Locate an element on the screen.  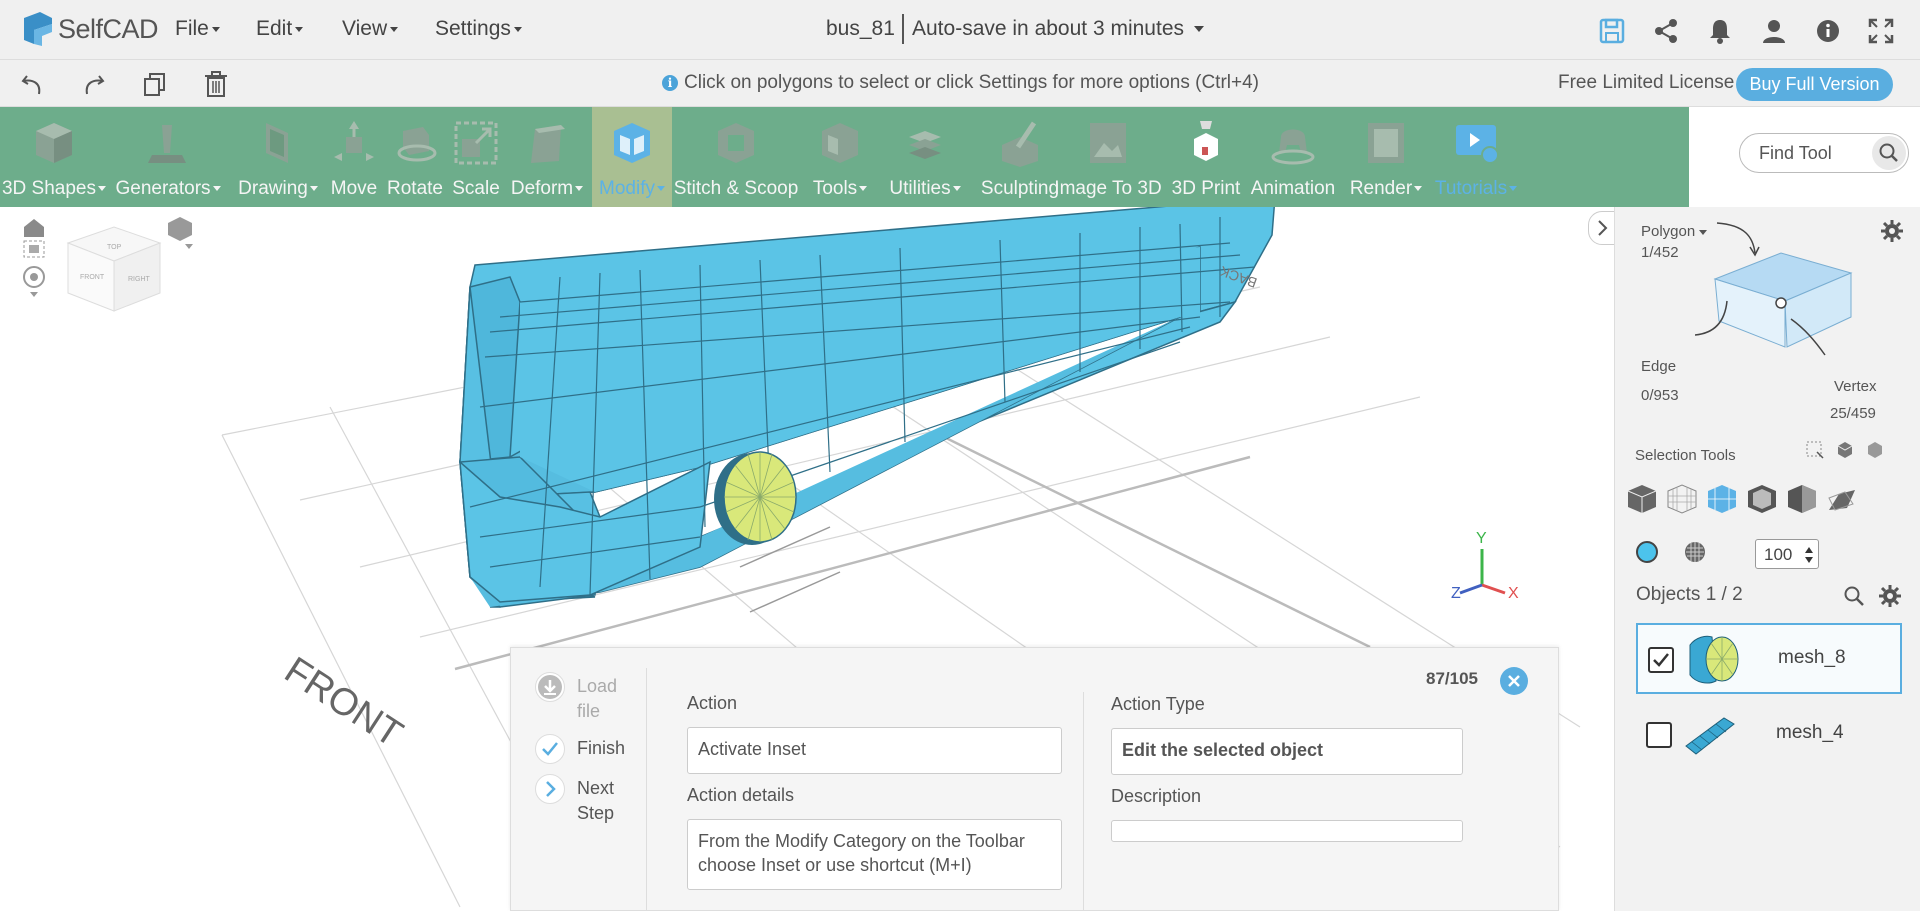
share-icon is located at coordinates (1666, 31).